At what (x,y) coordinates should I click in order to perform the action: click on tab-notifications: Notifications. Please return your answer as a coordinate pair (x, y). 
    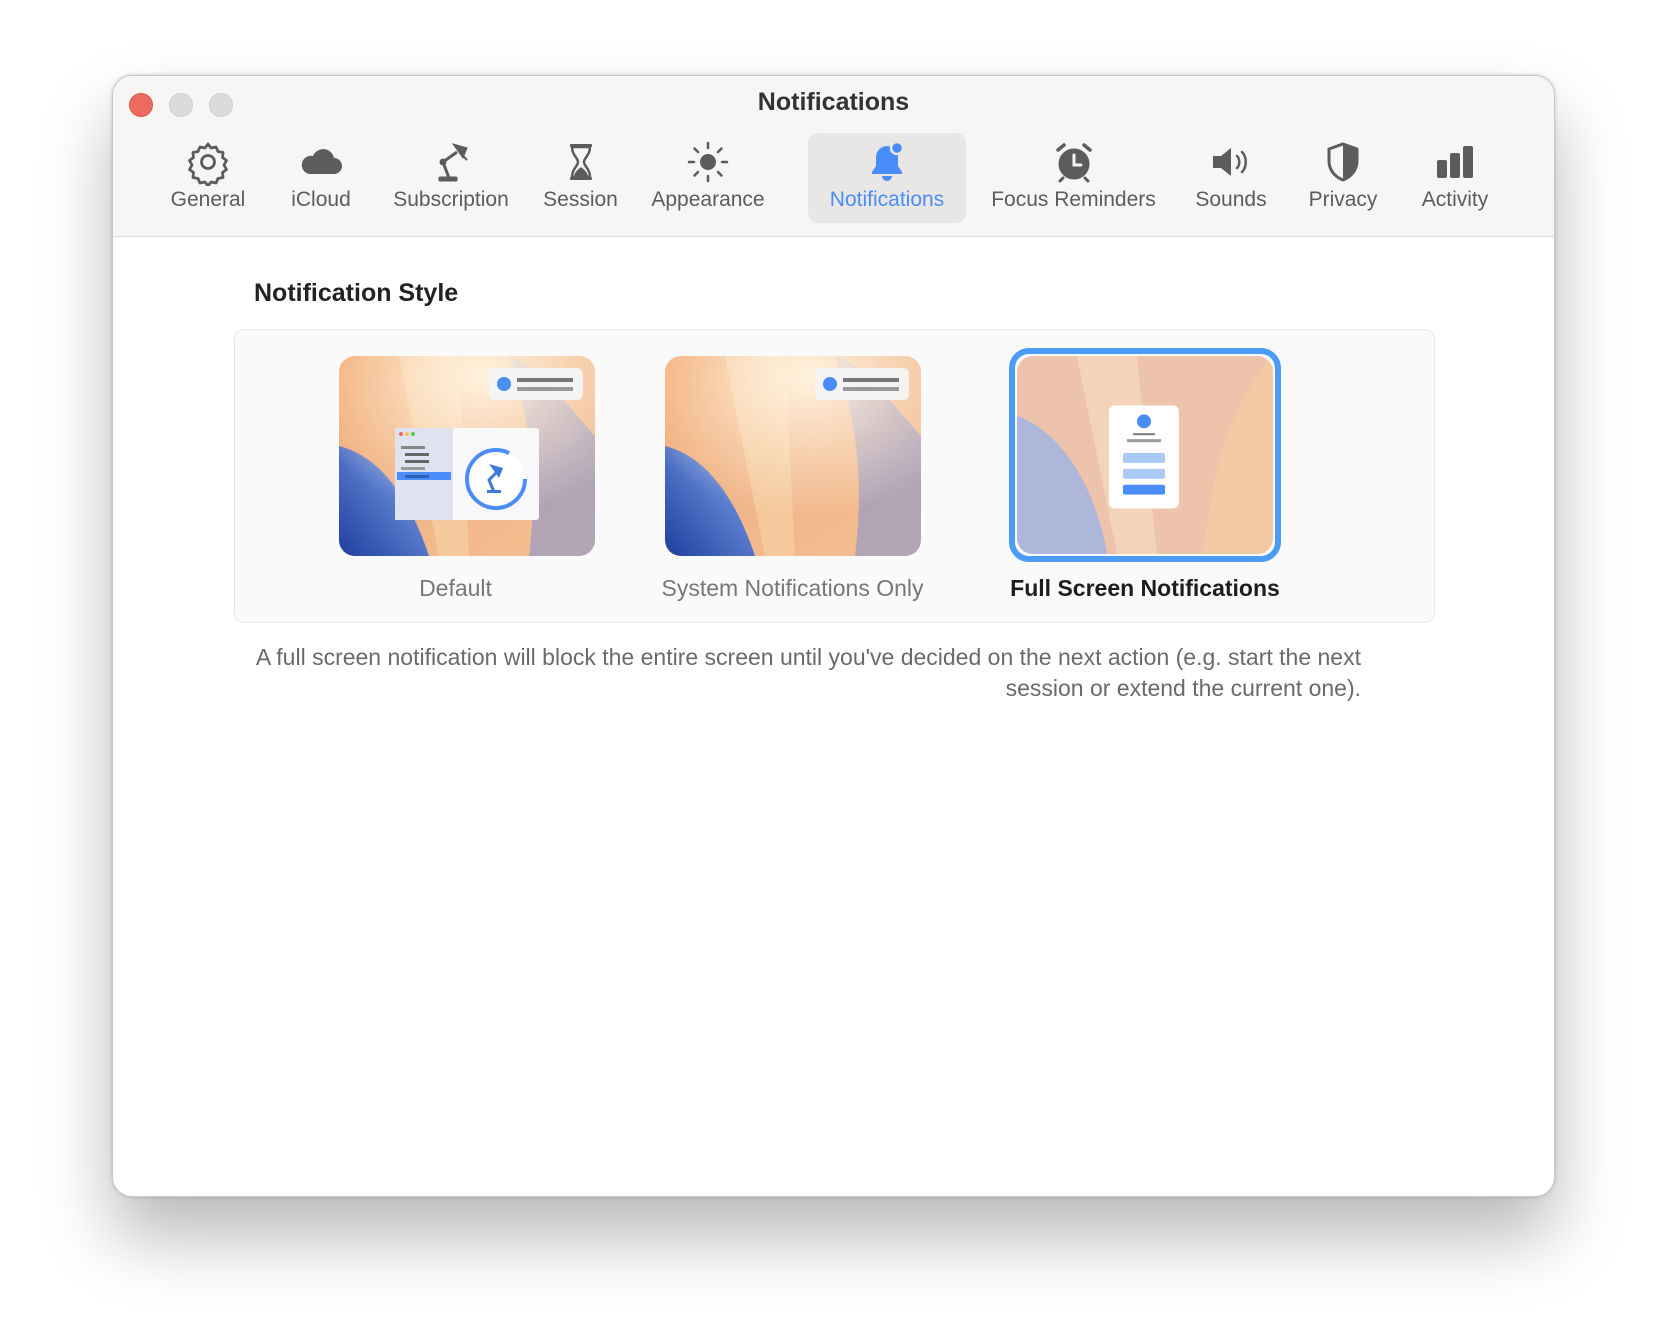
    Looking at the image, I should click on (887, 178).